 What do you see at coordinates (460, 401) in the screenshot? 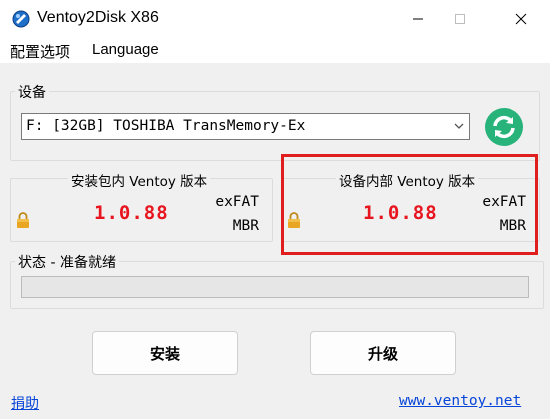
I see `website-link: www.ventoy.net` at bounding box center [460, 401].